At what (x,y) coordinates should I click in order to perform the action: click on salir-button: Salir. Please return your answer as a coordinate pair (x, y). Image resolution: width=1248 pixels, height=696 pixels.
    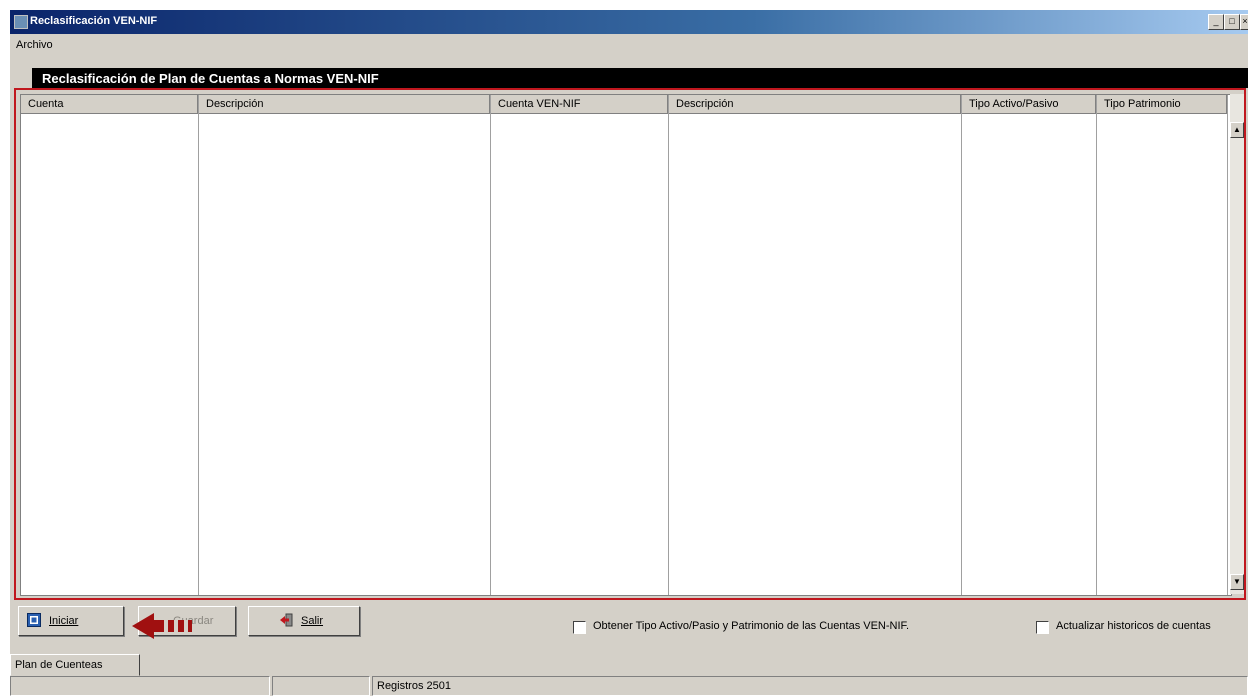
    Looking at the image, I should click on (304, 621).